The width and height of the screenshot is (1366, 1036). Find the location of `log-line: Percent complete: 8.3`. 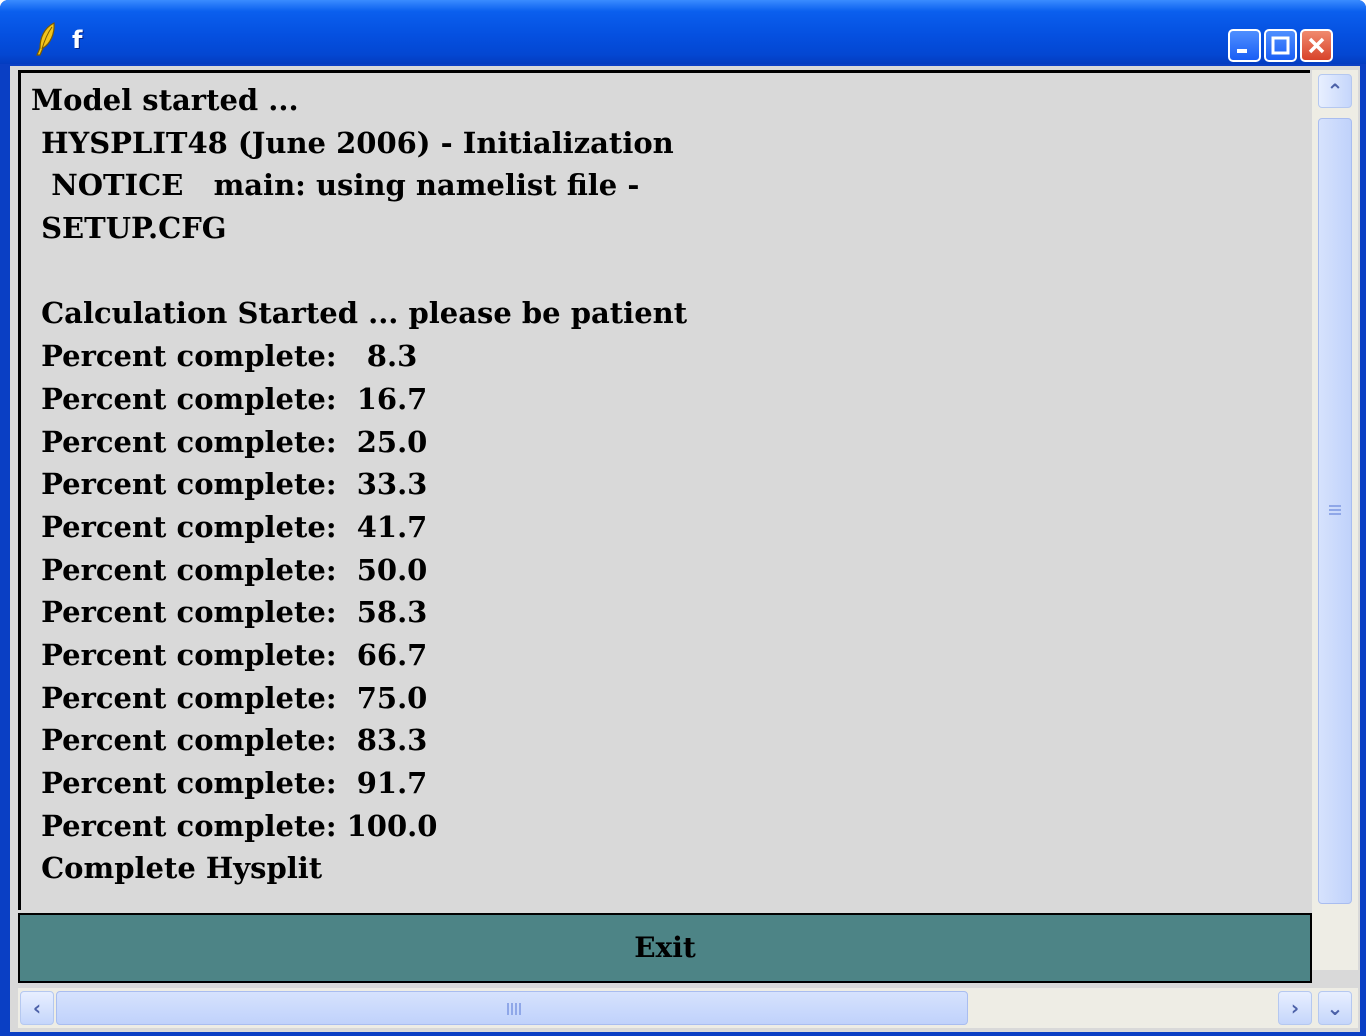

log-line: Percent complete: 8.3 is located at coordinates (224, 356).